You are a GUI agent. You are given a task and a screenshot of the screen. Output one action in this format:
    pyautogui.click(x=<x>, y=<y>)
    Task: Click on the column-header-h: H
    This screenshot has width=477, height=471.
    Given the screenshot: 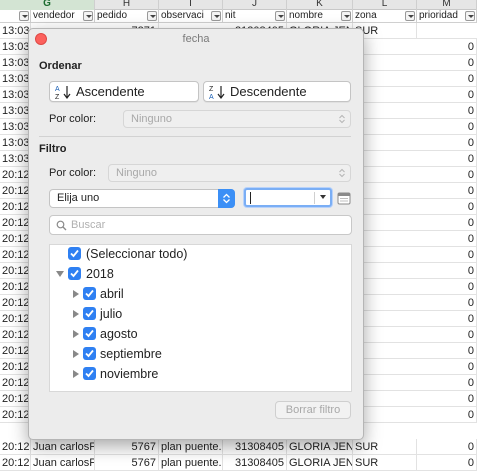 What is the action you would take?
    pyautogui.click(x=127, y=5)
    